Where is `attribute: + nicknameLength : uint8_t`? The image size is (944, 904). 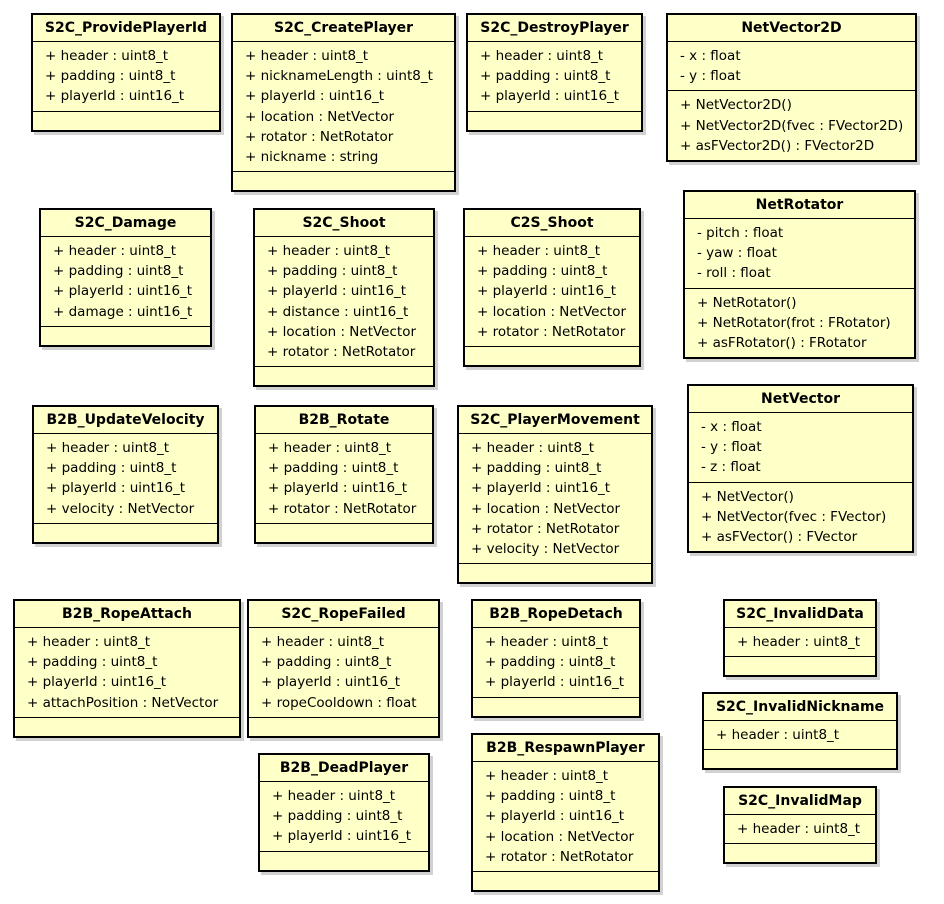 attribute: + nicknameLength : uint8_t is located at coordinates (339, 76).